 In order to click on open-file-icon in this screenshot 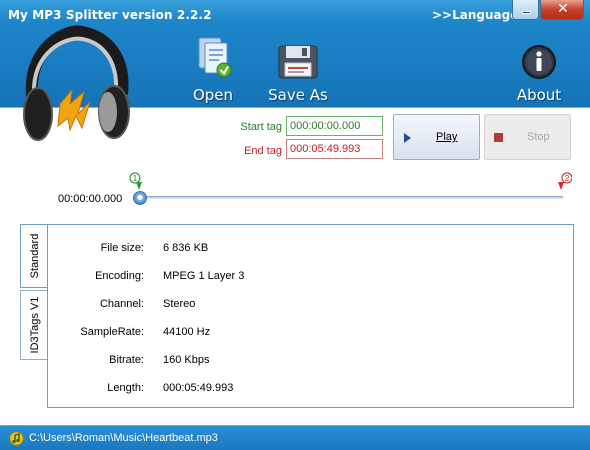, I will do `click(215, 57)`.